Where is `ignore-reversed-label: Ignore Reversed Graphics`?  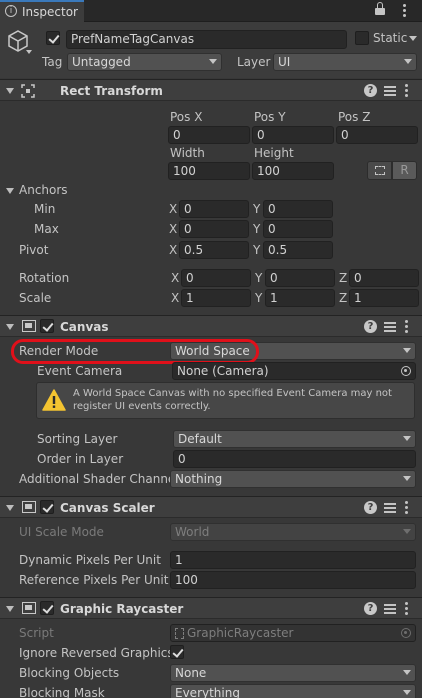 ignore-reversed-label: Ignore Reversed Graphics is located at coordinates (96, 653).